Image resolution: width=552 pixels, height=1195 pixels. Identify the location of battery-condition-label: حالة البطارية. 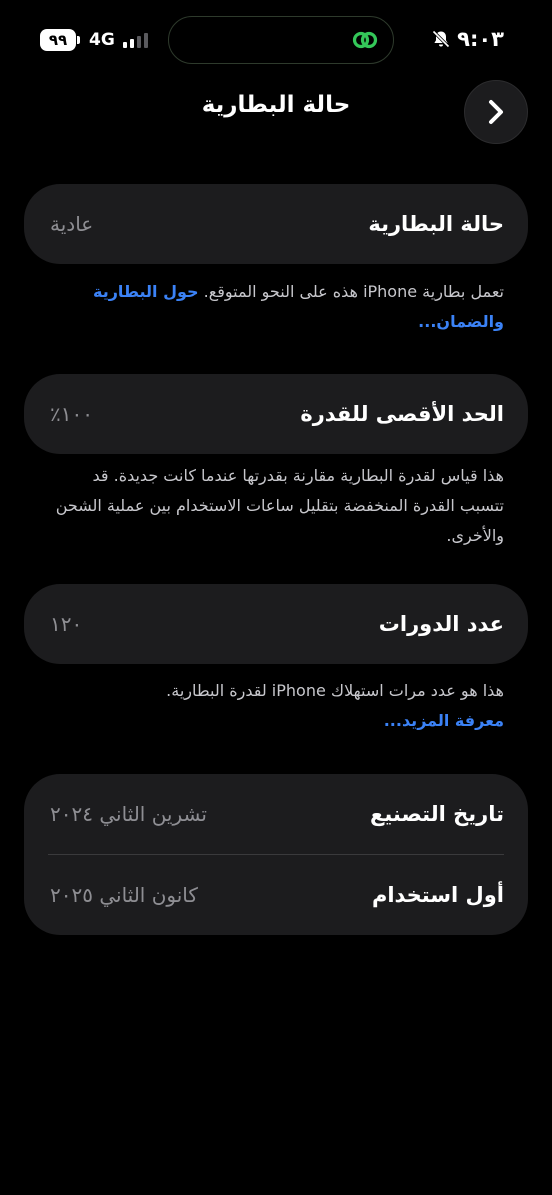
(436, 224).